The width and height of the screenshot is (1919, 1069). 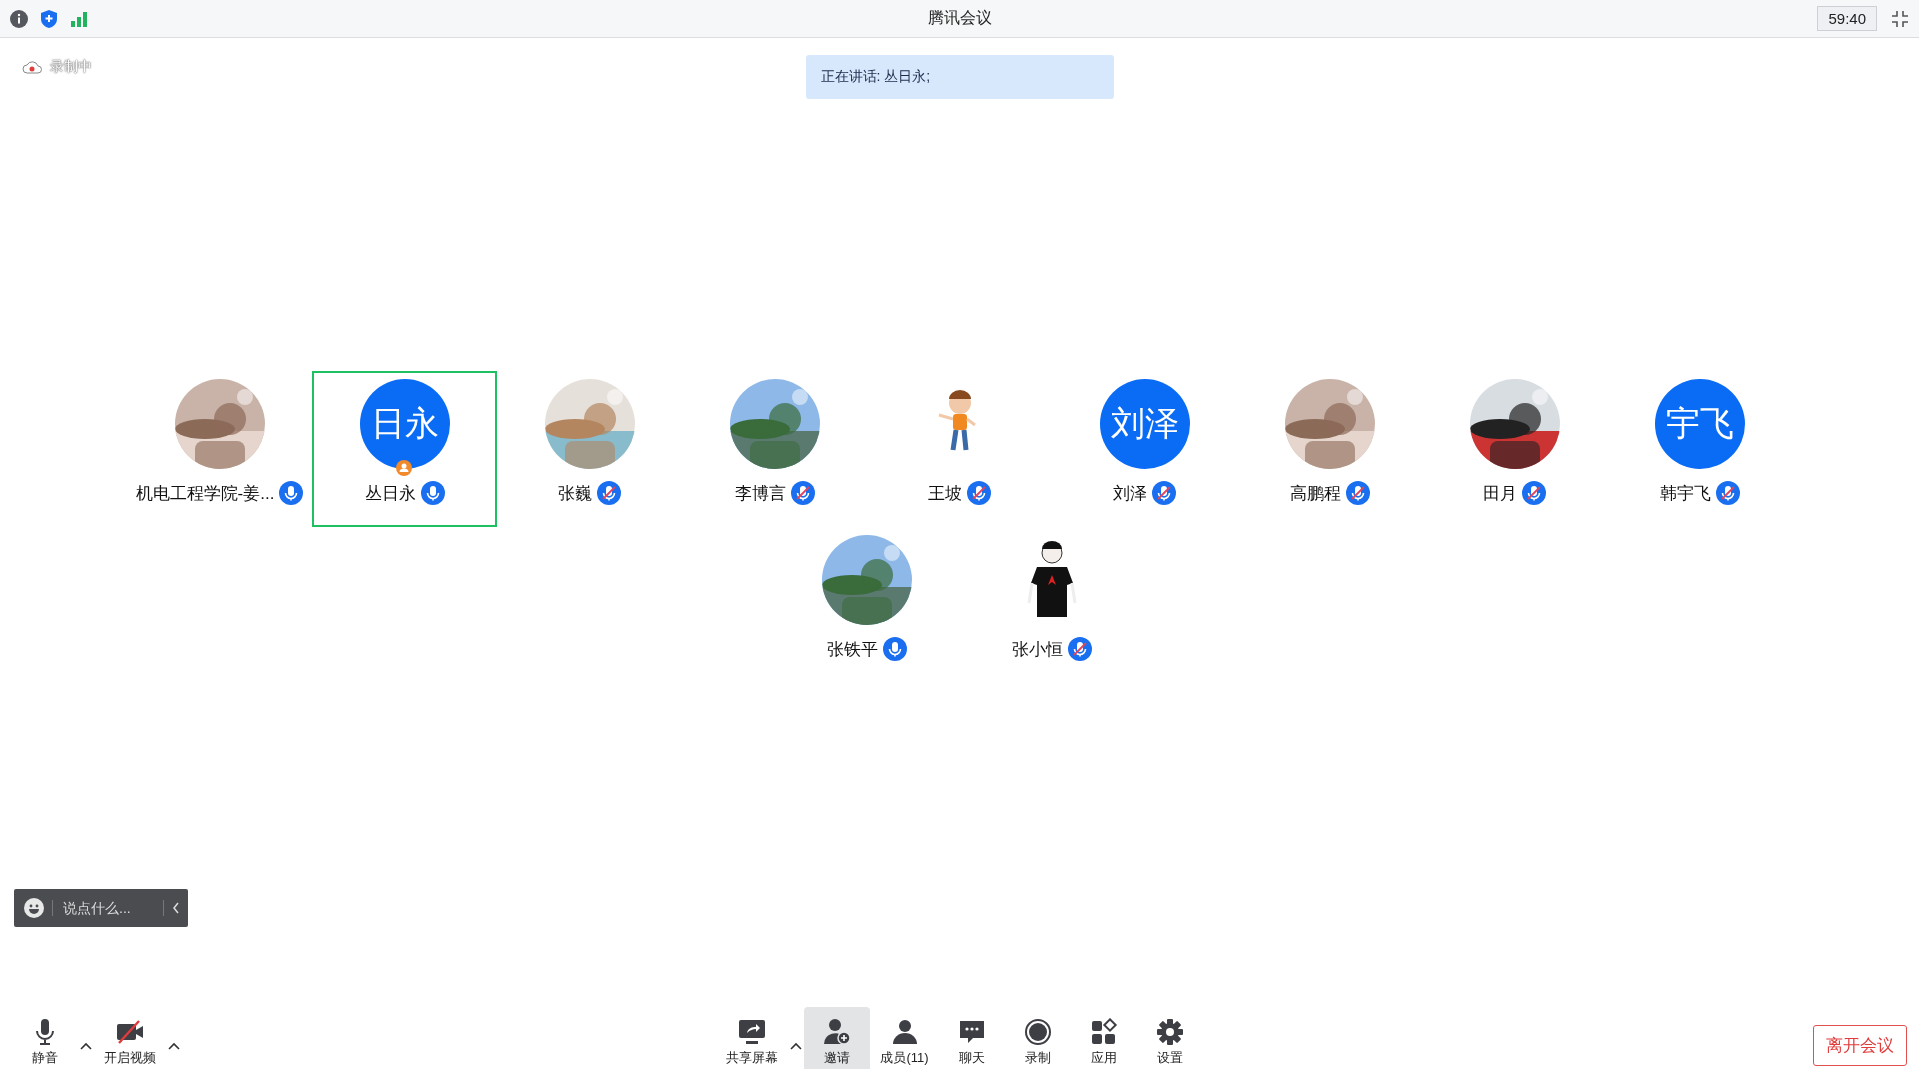 I want to click on recording-cloud-icon, so click(x=32, y=67).